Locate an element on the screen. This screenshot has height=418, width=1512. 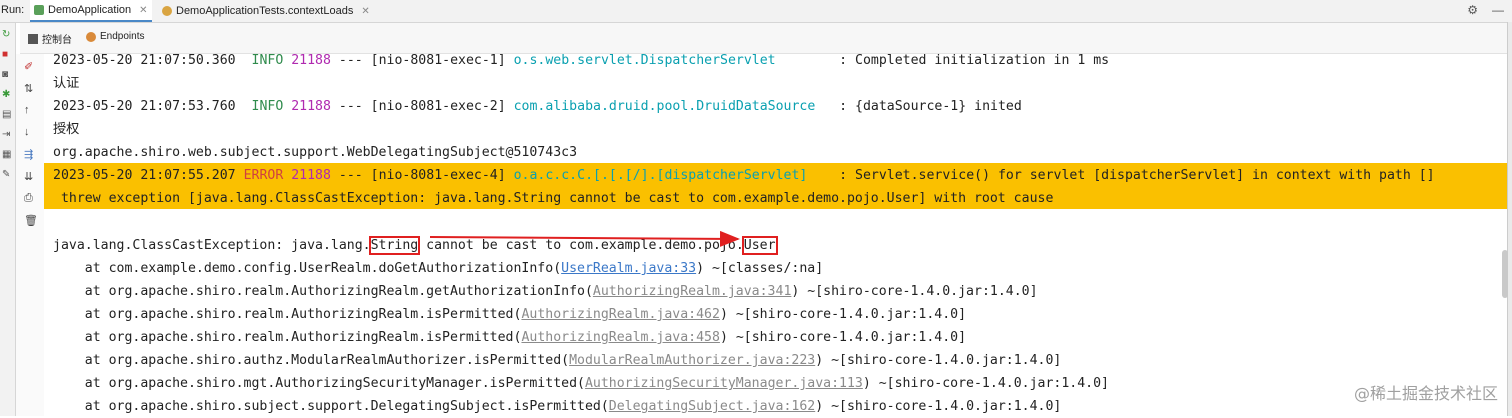
rerun-icon: ↻ is located at coordinates (6, 34).